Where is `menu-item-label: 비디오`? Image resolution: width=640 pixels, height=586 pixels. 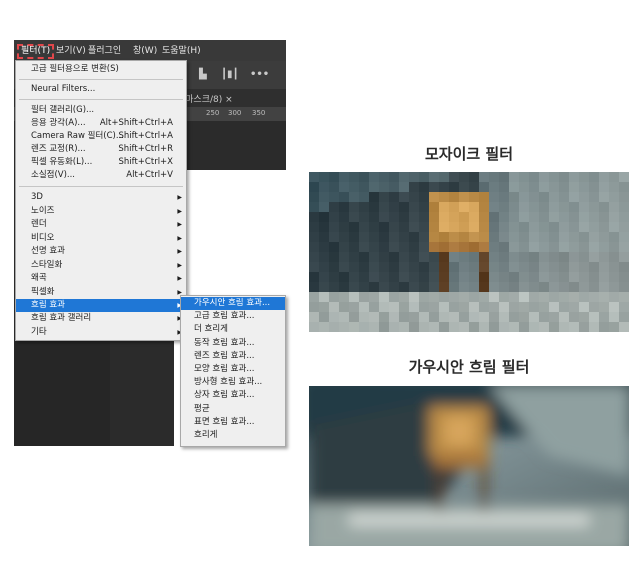
menu-item-label: 비디오 is located at coordinates (43, 237).